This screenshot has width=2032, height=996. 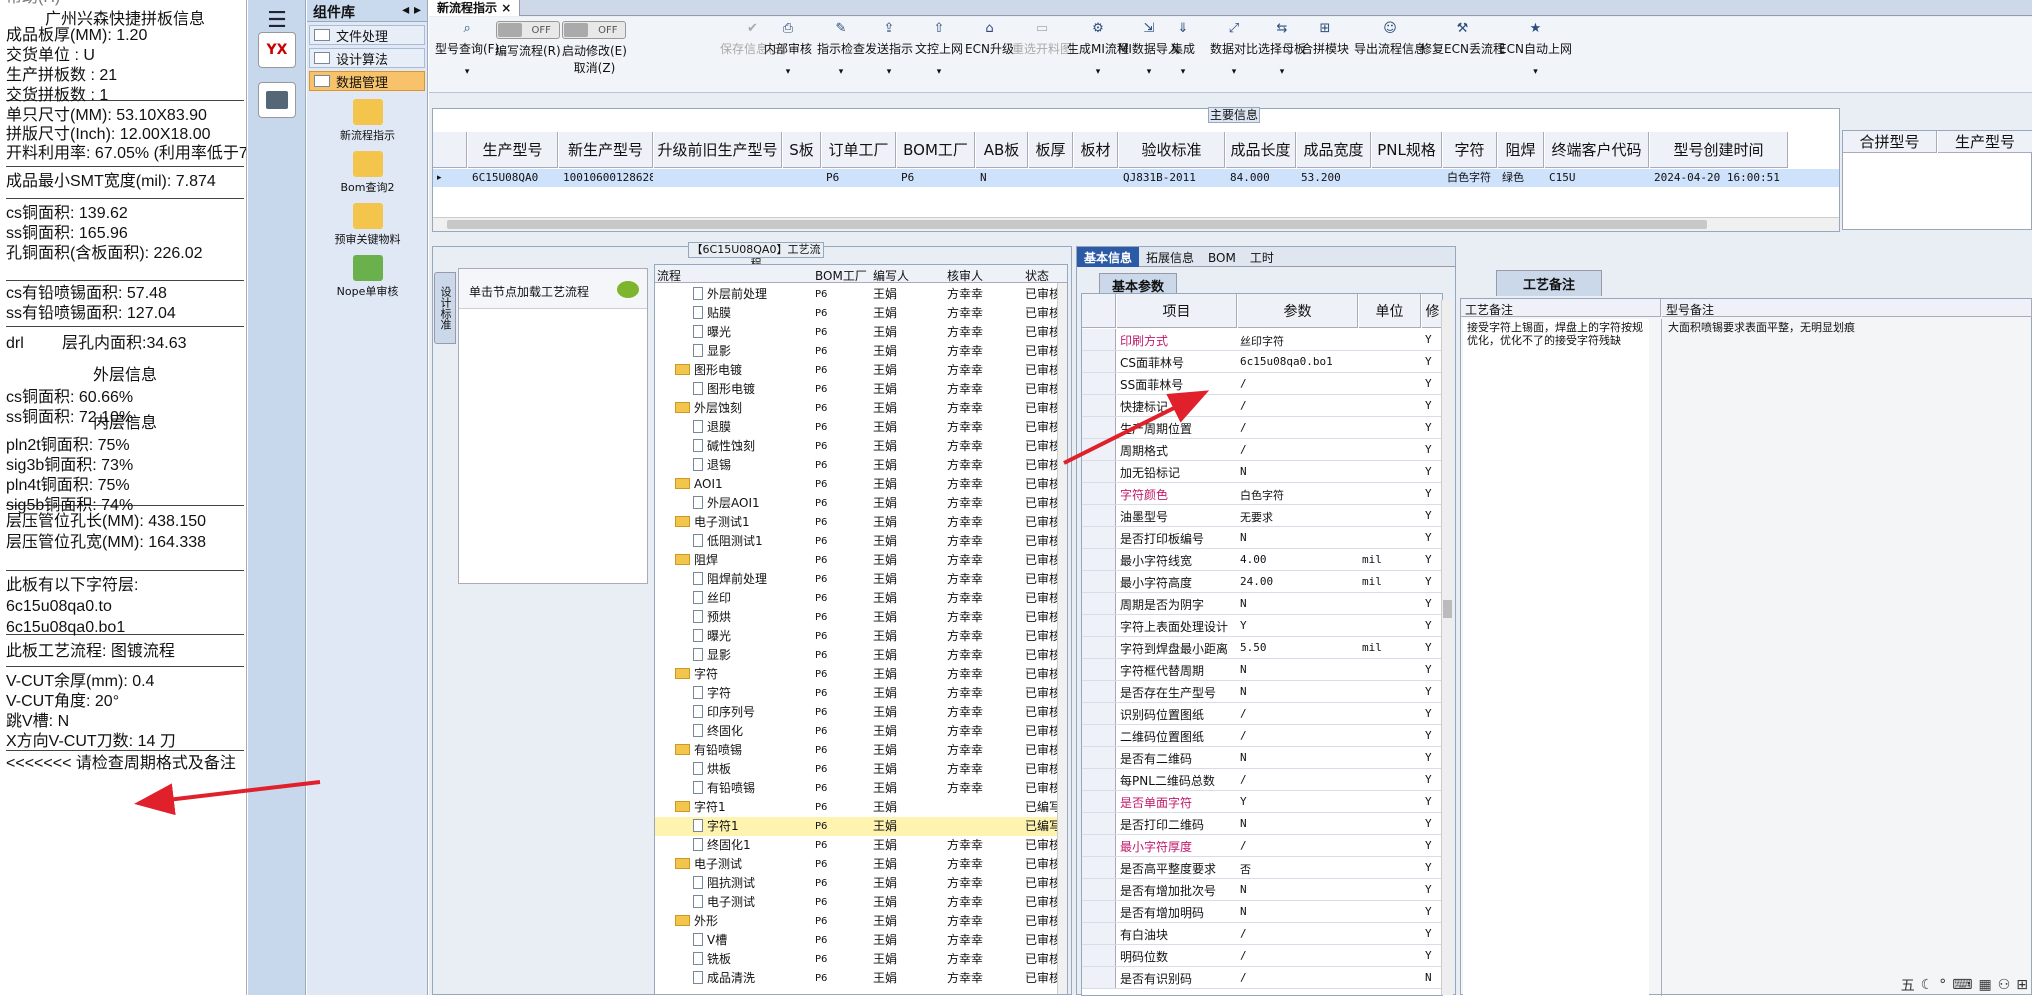 I want to click on toolbar-button: ▭重选开料图, so click(x=1042, y=39).